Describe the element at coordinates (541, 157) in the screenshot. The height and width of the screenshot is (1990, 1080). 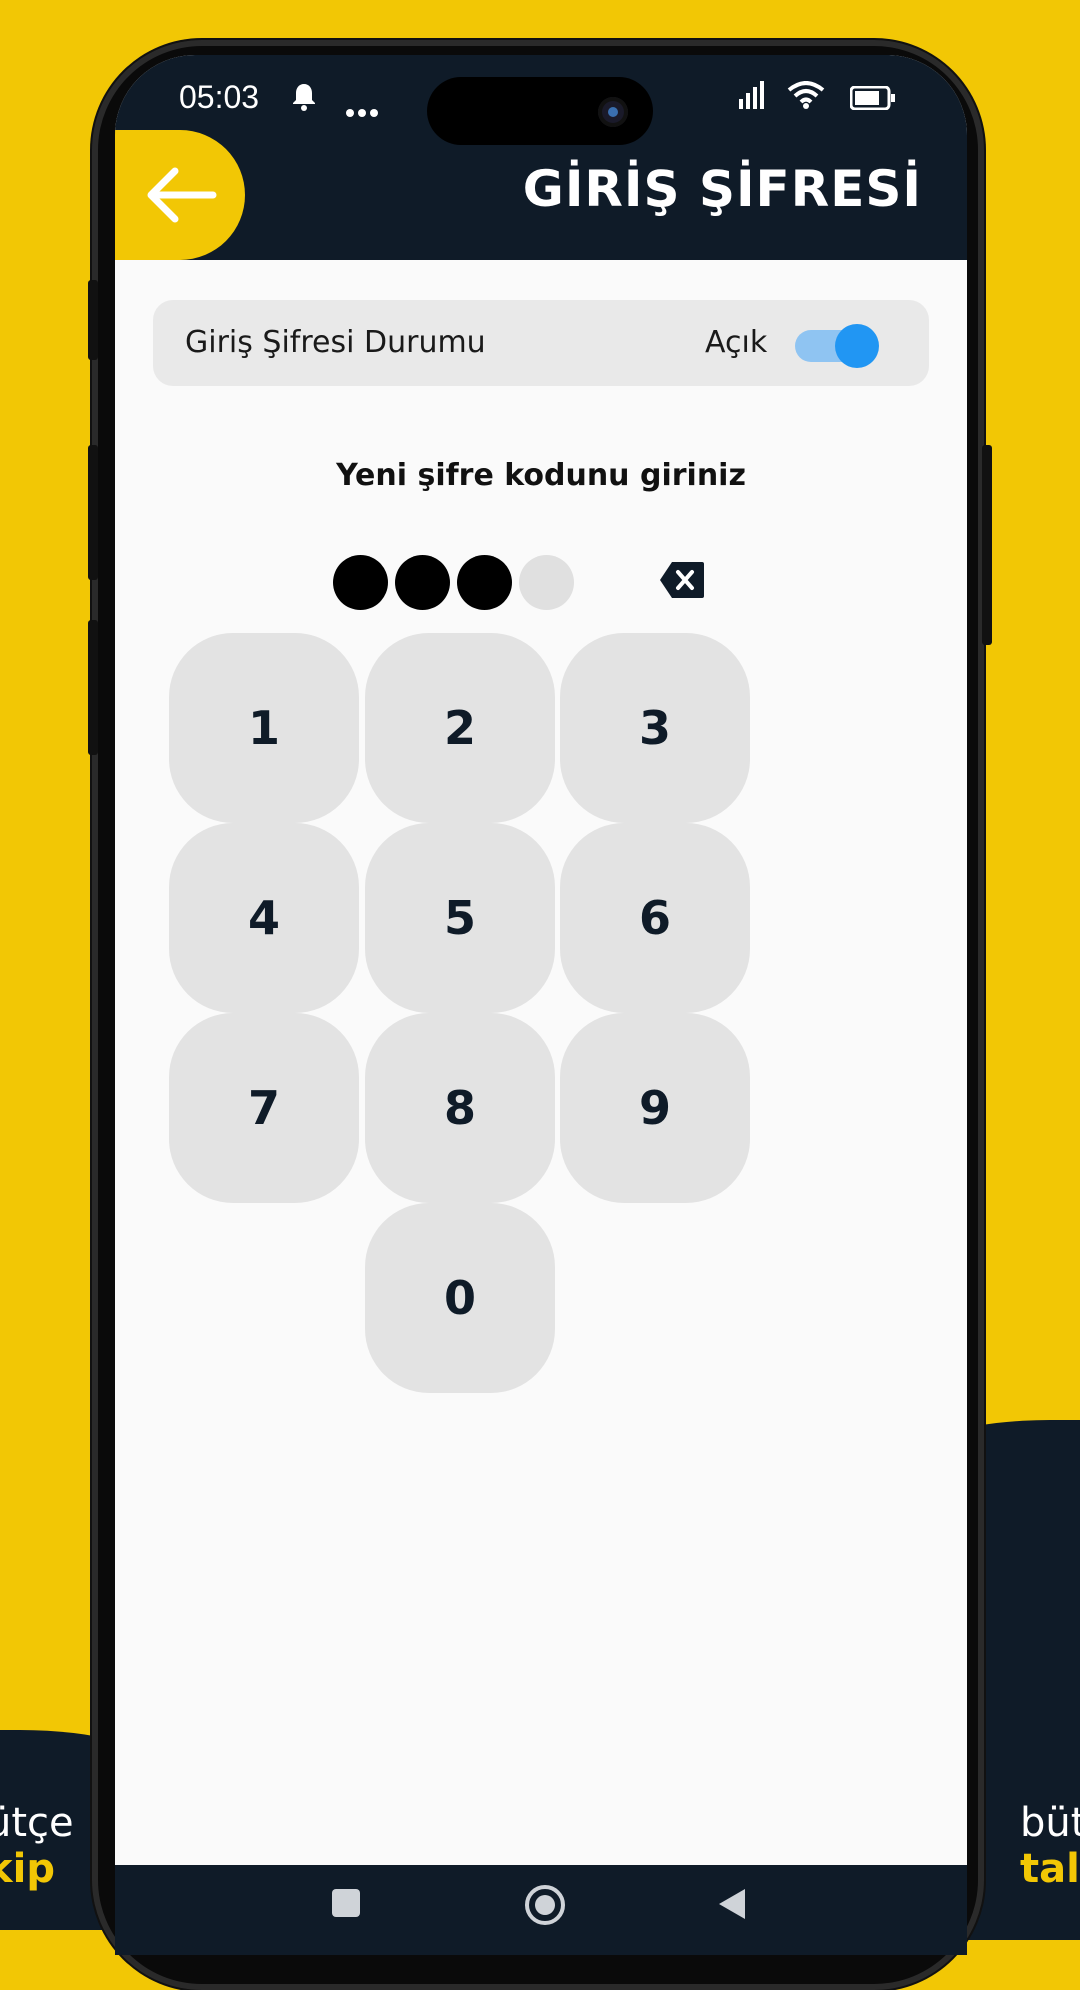
I see `header-bar: 05:03 GİRİŞ ŞİFRESİ` at that location.